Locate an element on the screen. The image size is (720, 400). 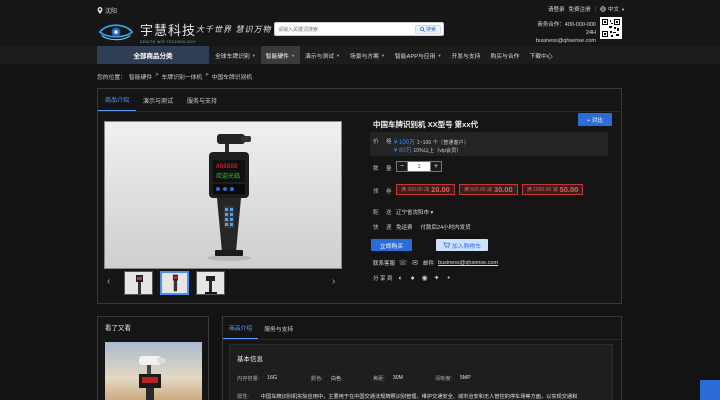
top-links: 请登录 免费注册 | 中文 ▼ is located at coordinates (586, 9).